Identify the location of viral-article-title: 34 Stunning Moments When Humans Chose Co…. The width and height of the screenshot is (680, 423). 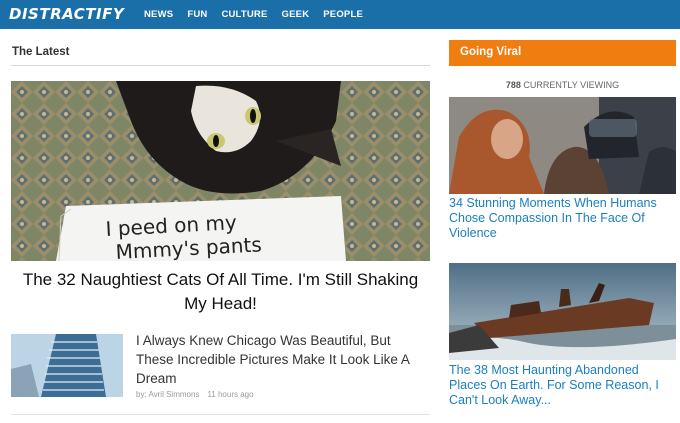
(562, 218).